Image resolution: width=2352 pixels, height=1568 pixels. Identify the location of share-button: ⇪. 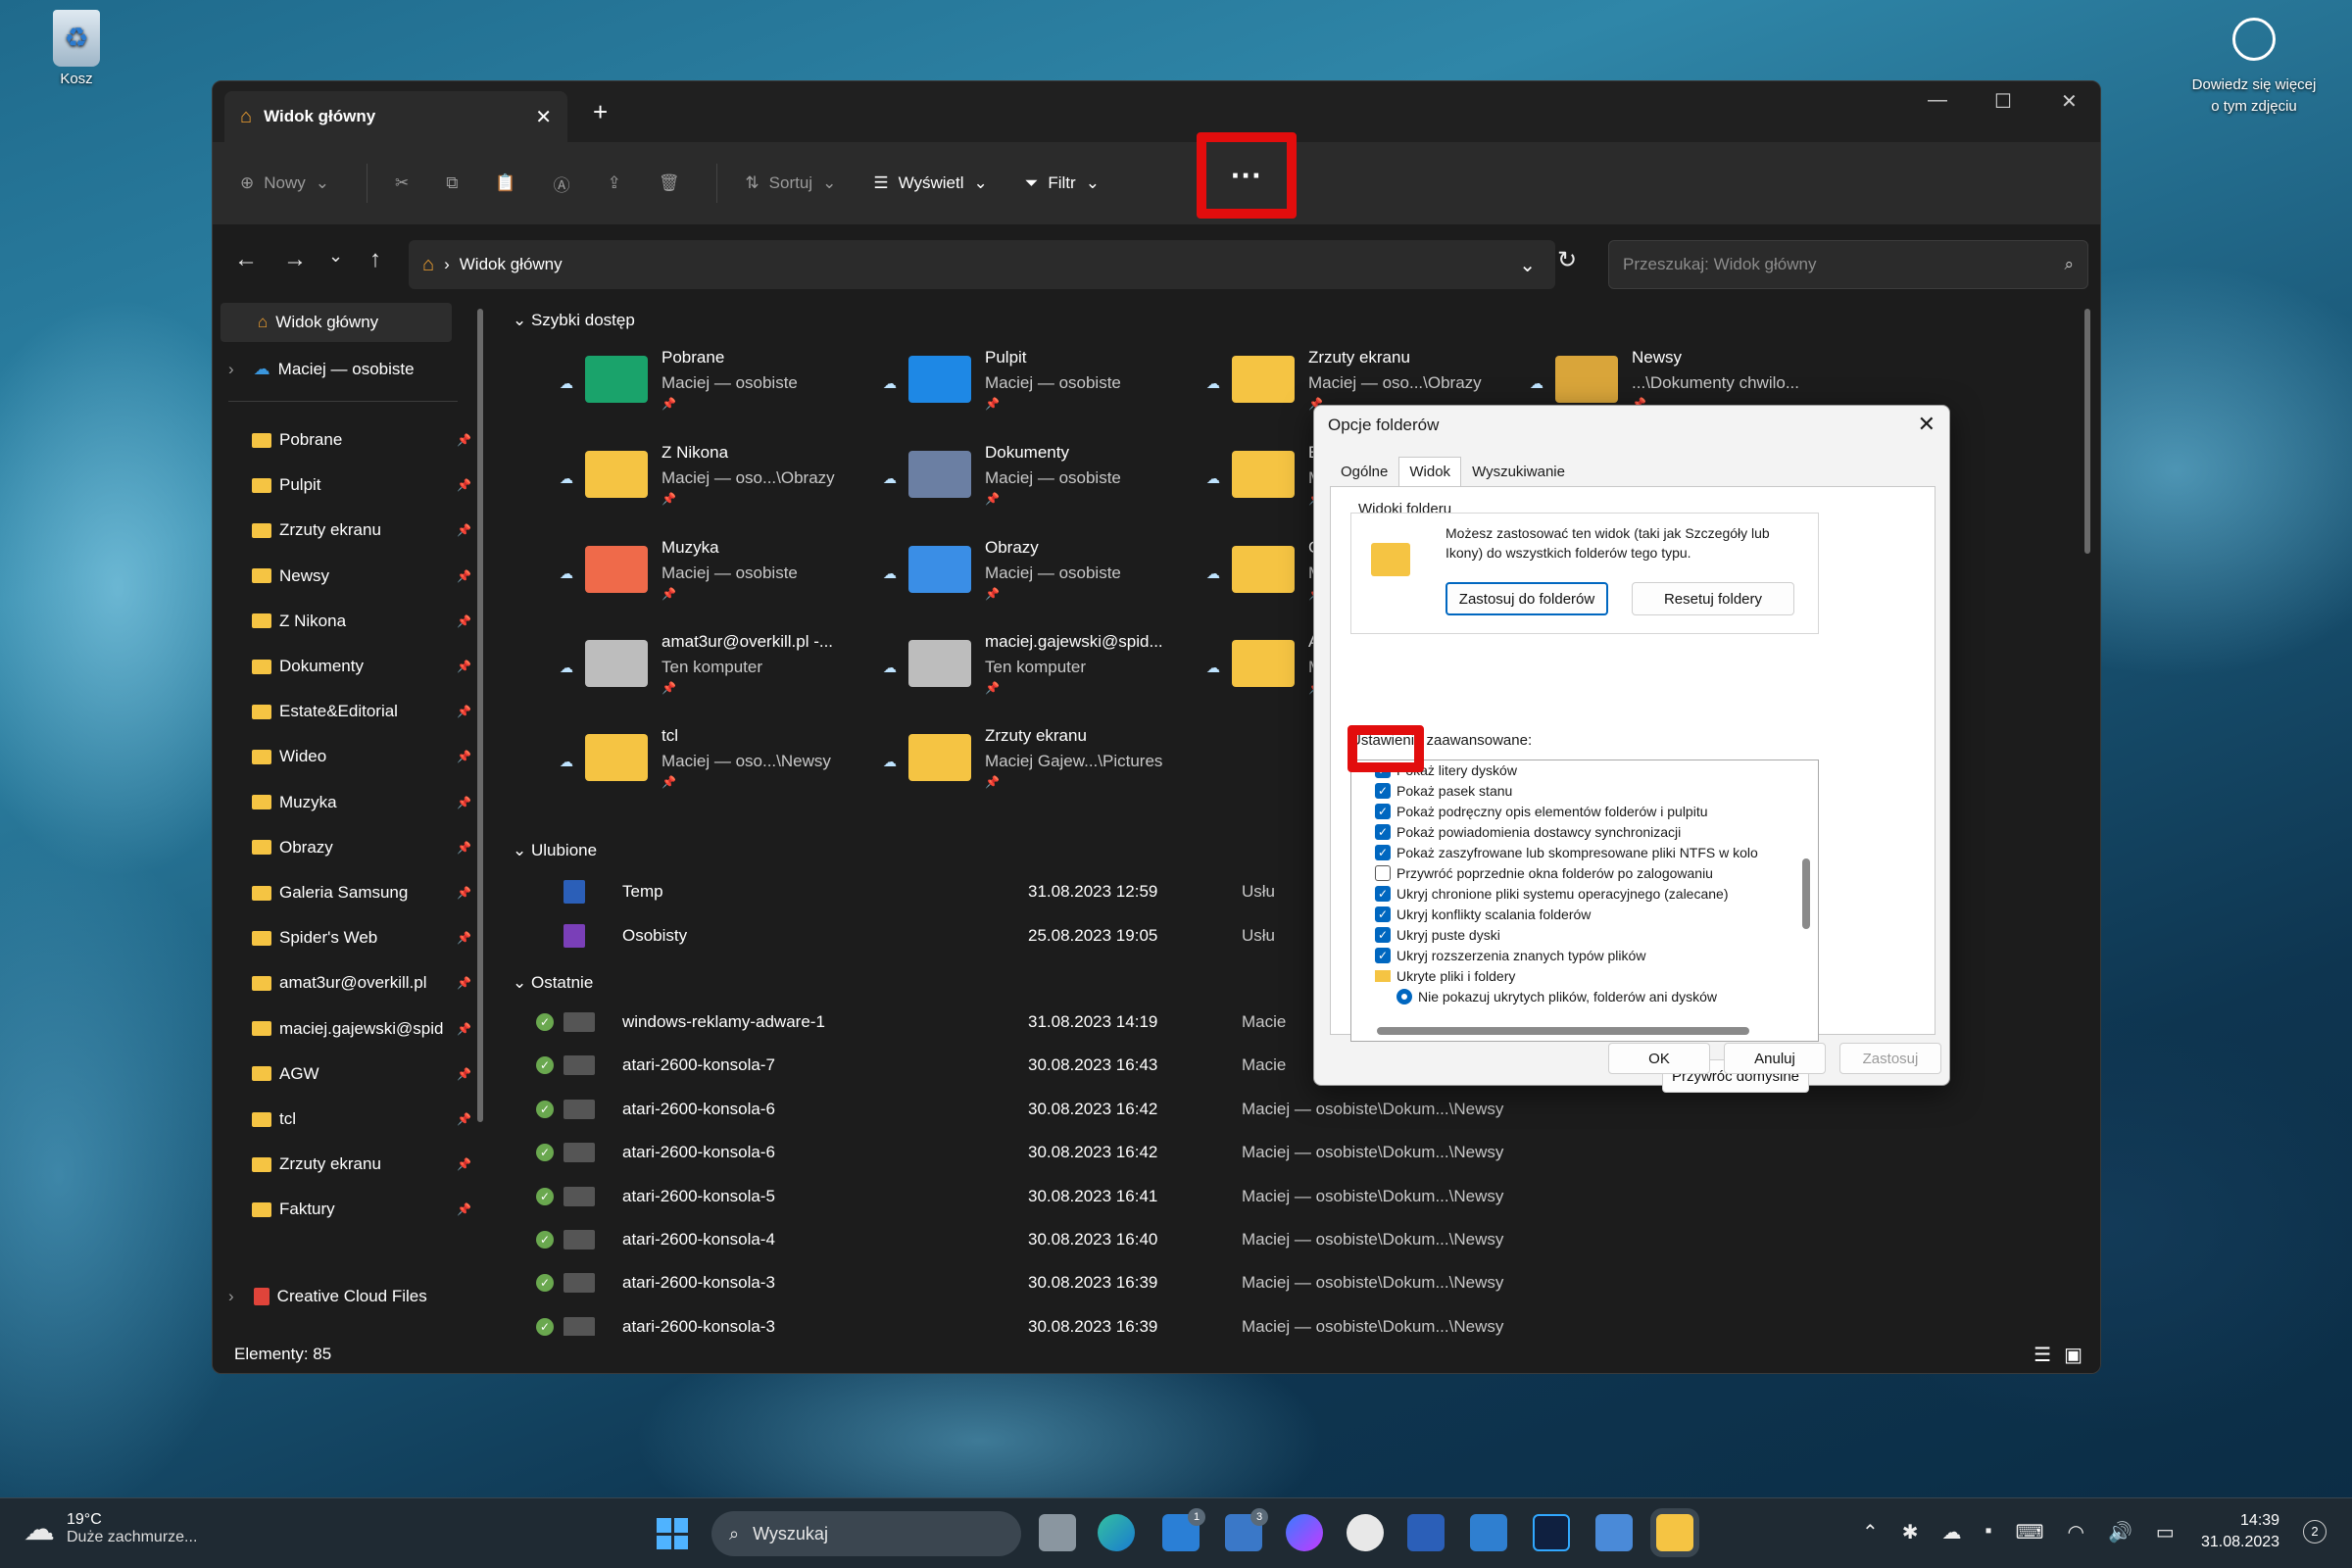
(614, 183).